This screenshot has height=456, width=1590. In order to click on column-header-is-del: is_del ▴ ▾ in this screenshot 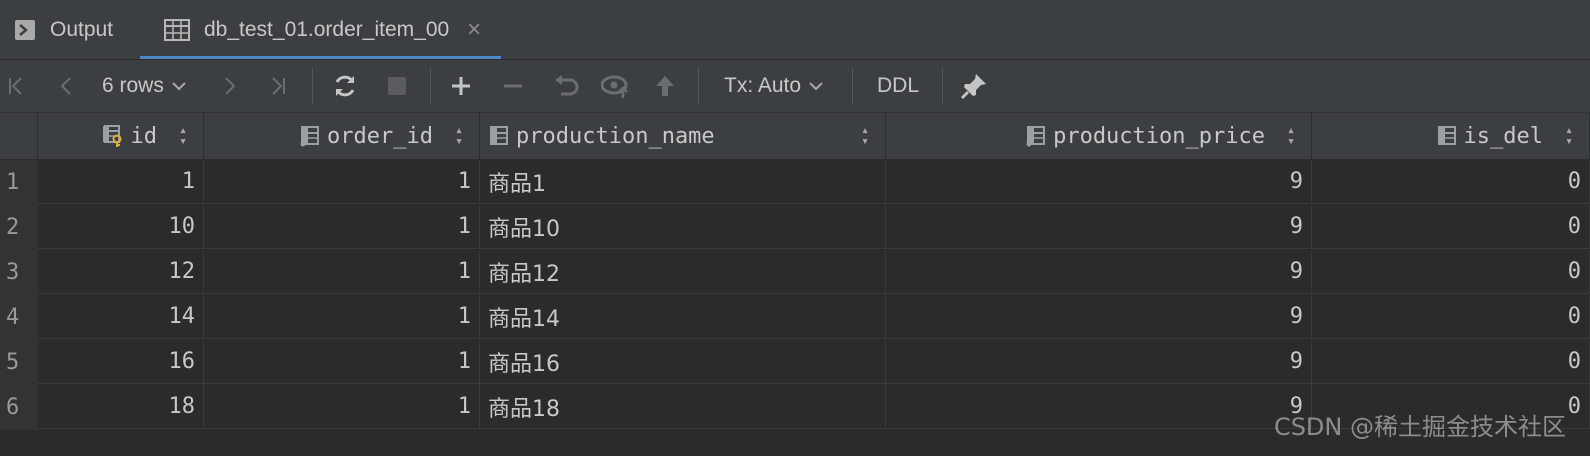, I will do `click(1451, 136)`.